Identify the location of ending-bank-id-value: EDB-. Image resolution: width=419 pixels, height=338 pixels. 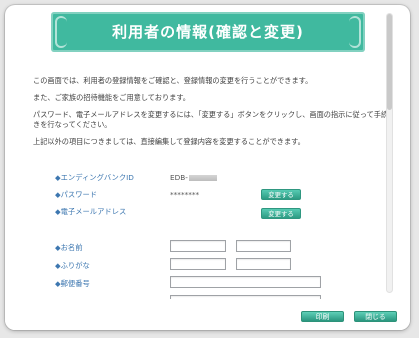
(193, 177).